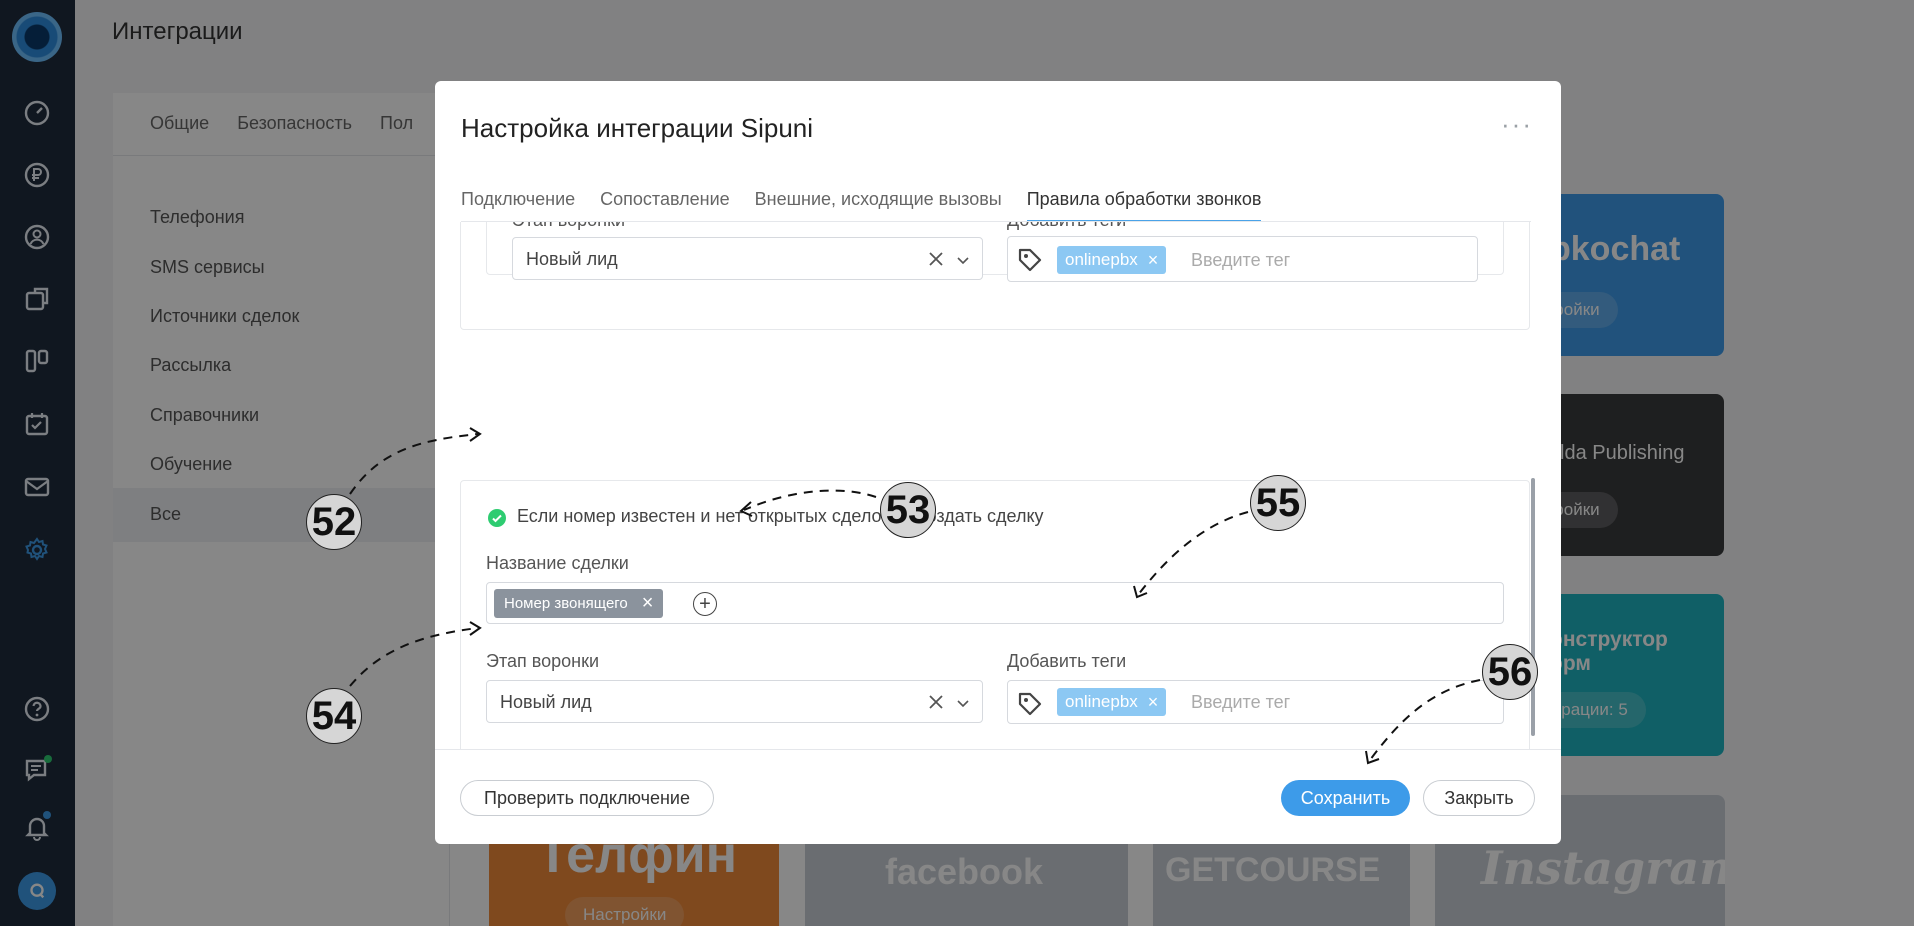 This screenshot has height=926, width=1914. I want to click on annotation-callout-53: 53, so click(908, 510).